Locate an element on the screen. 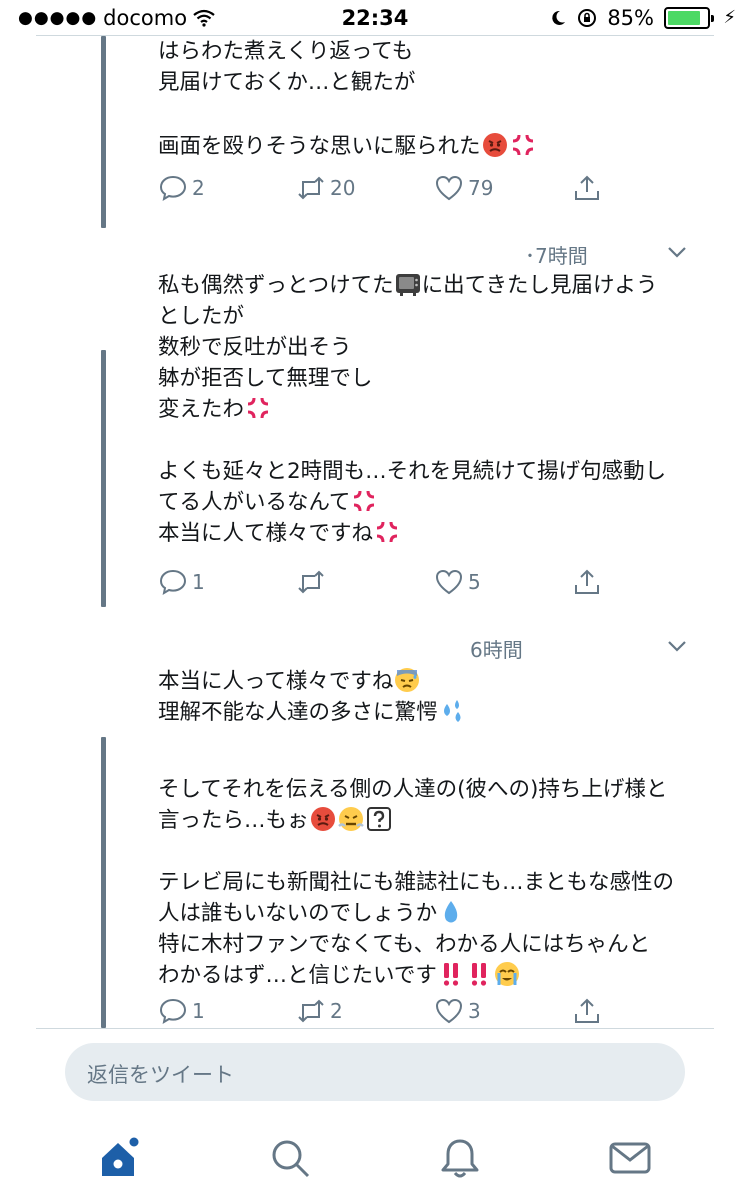  tweet-line: 本当に人て様々ですね is located at coordinates (266, 533).